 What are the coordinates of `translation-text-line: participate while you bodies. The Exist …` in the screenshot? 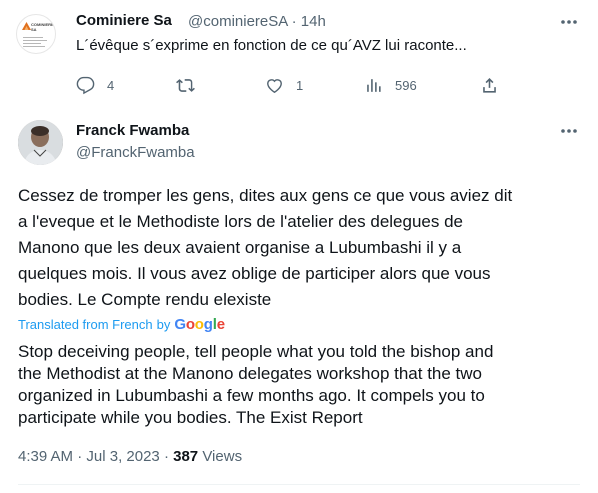 It's located at (190, 417).